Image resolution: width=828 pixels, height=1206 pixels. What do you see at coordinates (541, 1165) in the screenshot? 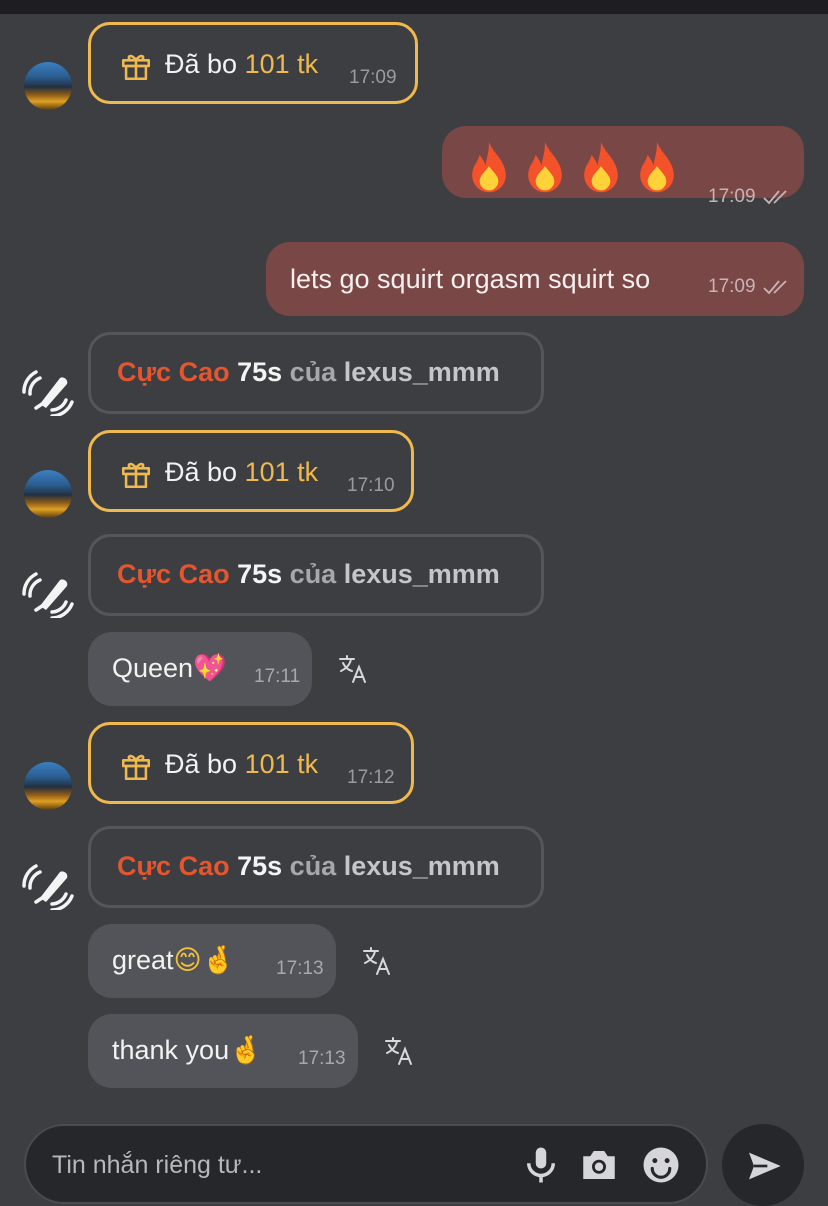
I see `microphone-icon` at bounding box center [541, 1165].